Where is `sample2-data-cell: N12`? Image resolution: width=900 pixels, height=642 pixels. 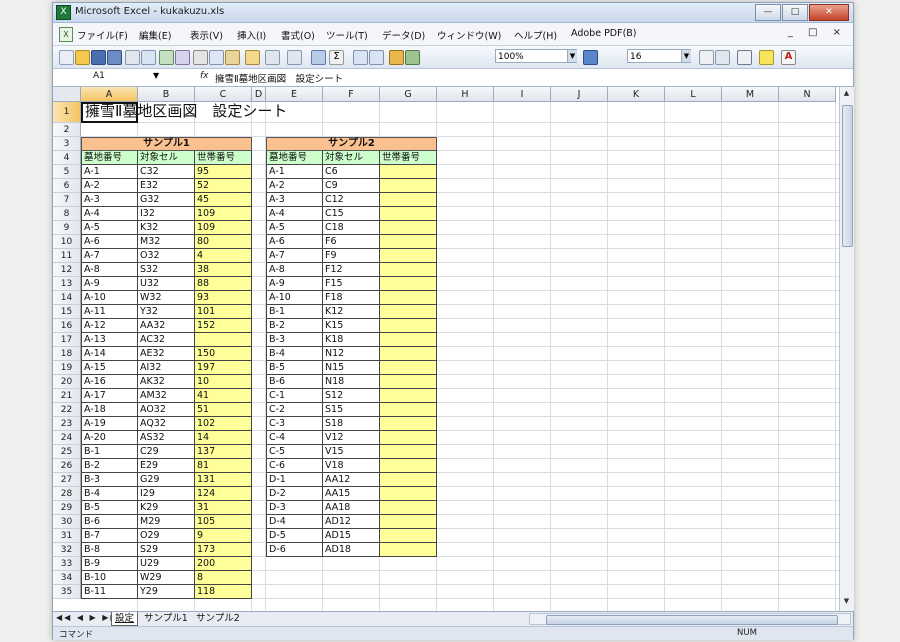
sample2-data-cell: N12 is located at coordinates (351, 354).